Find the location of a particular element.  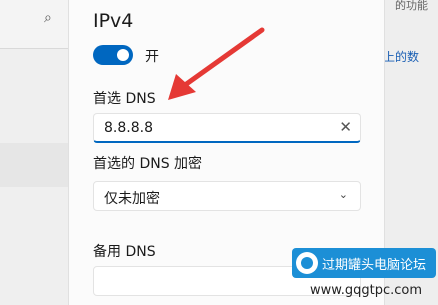

preferred-encryption-select: 仅未加密 ⌄ is located at coordinates (227, 196).